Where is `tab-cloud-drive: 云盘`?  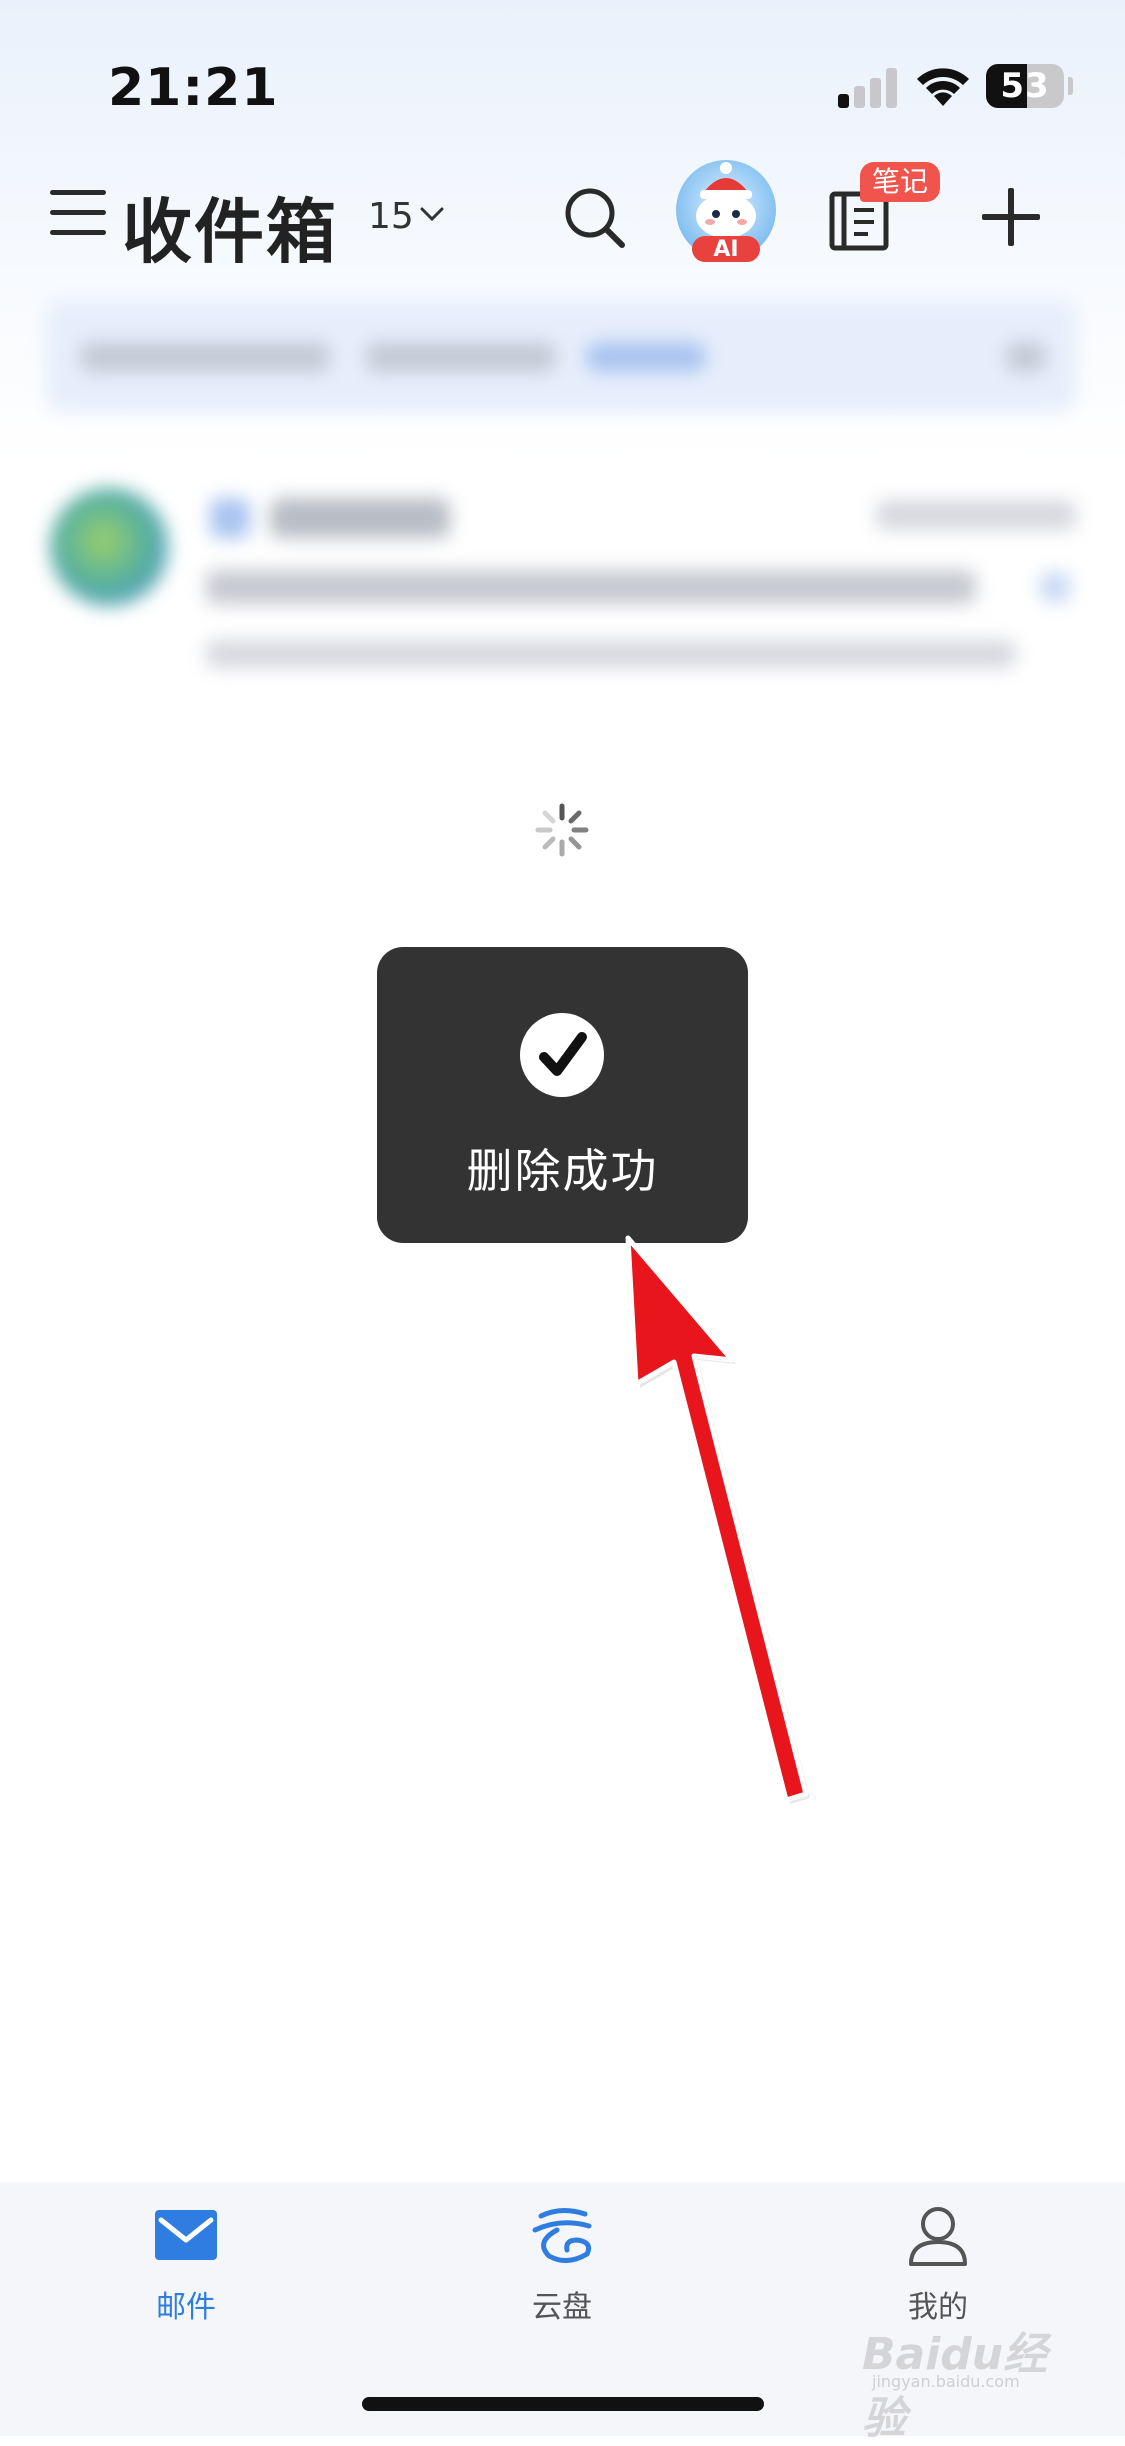
tab-cloud-drive: 云盘 is located at coordinates (562, 2264).